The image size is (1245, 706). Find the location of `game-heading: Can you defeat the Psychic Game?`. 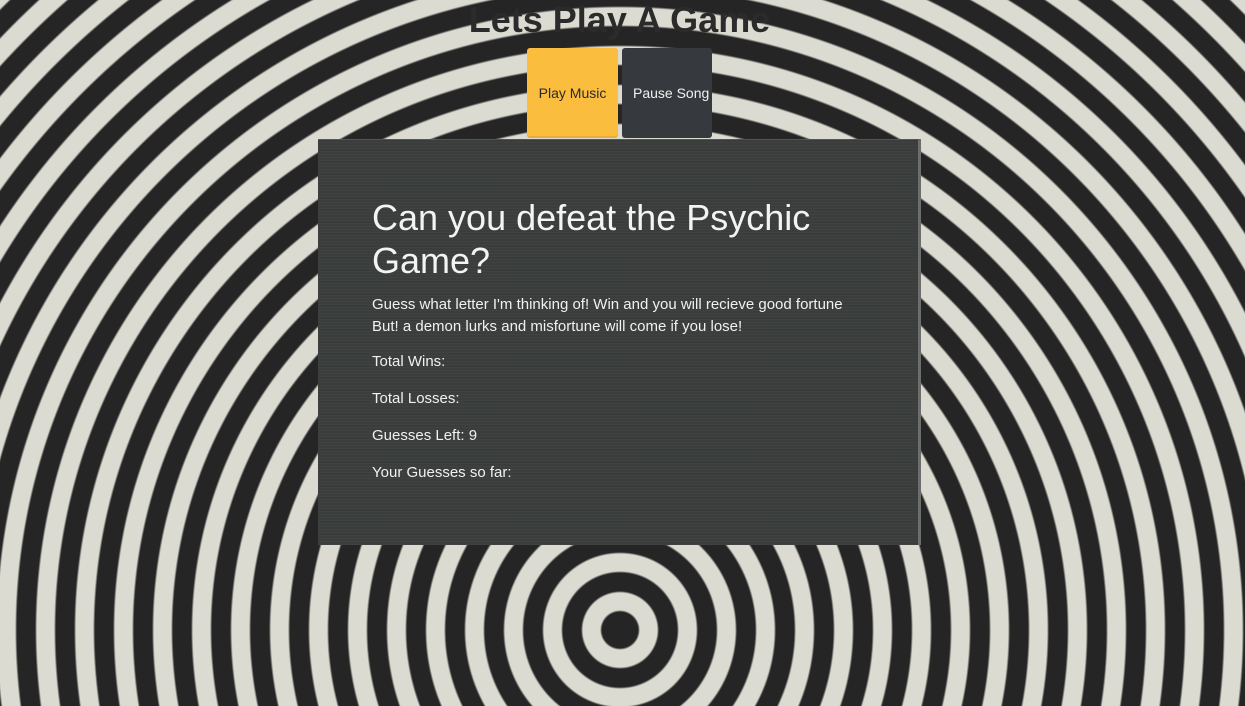

game-heading: Can you defeat the Psychic Game? is located at coordinates (591, 239).